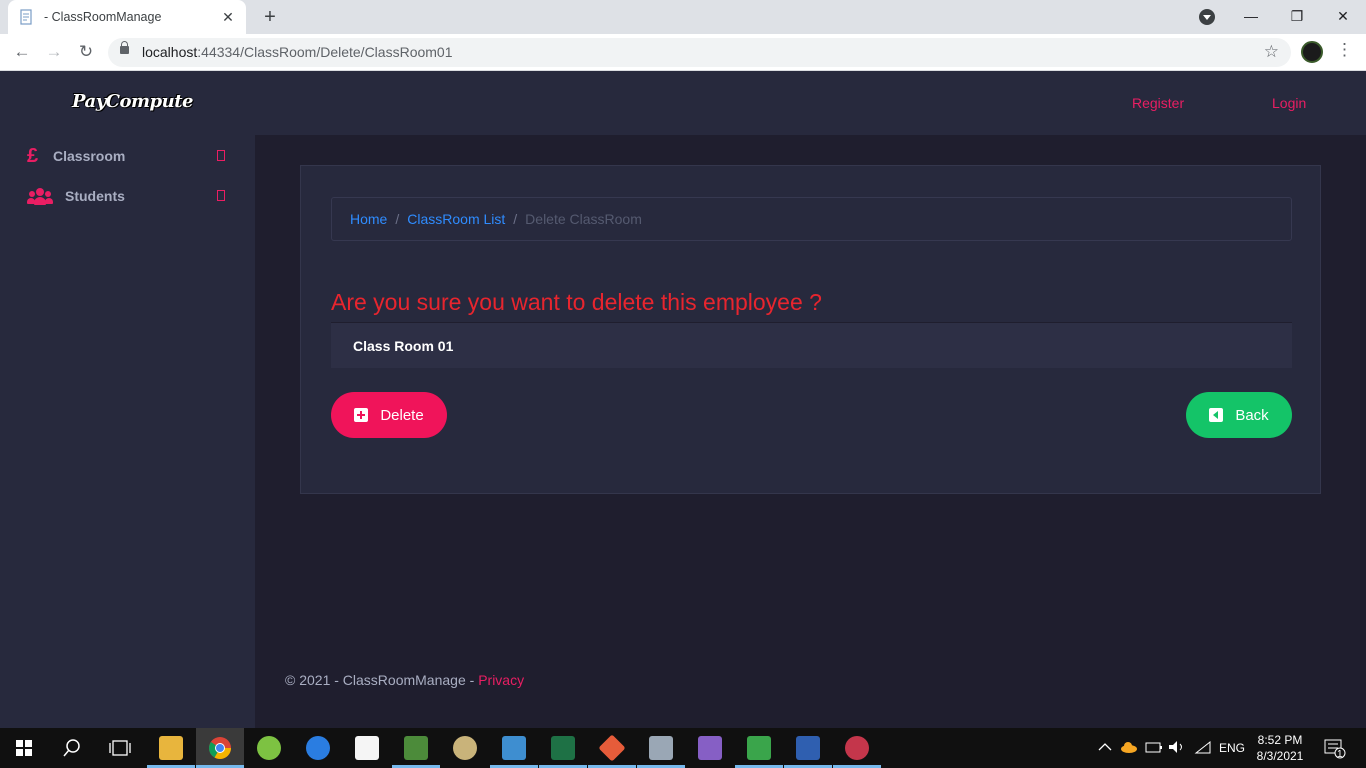 This screenshot has width=1366, height=768. I want to click on back-nav-icon: ←, so click(22, 52).